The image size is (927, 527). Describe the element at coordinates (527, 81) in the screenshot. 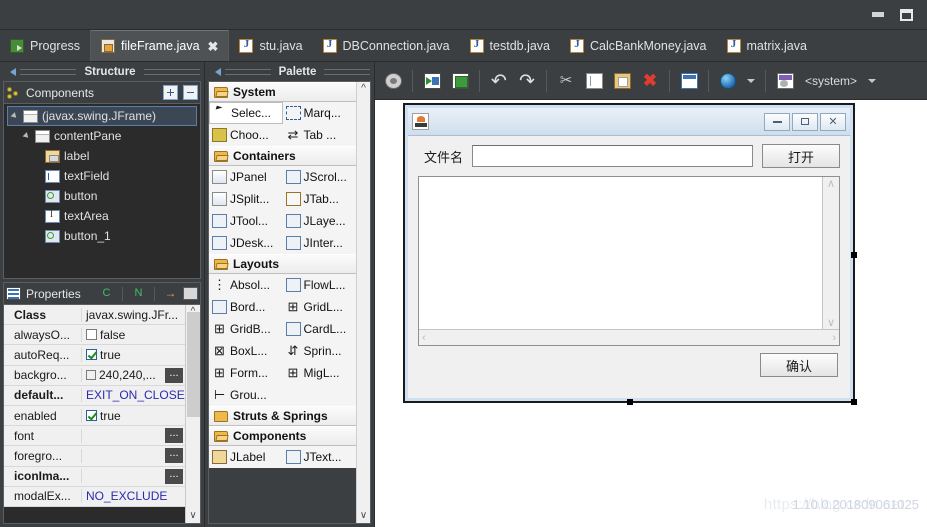

I see `redo-button: ↷` at that location.